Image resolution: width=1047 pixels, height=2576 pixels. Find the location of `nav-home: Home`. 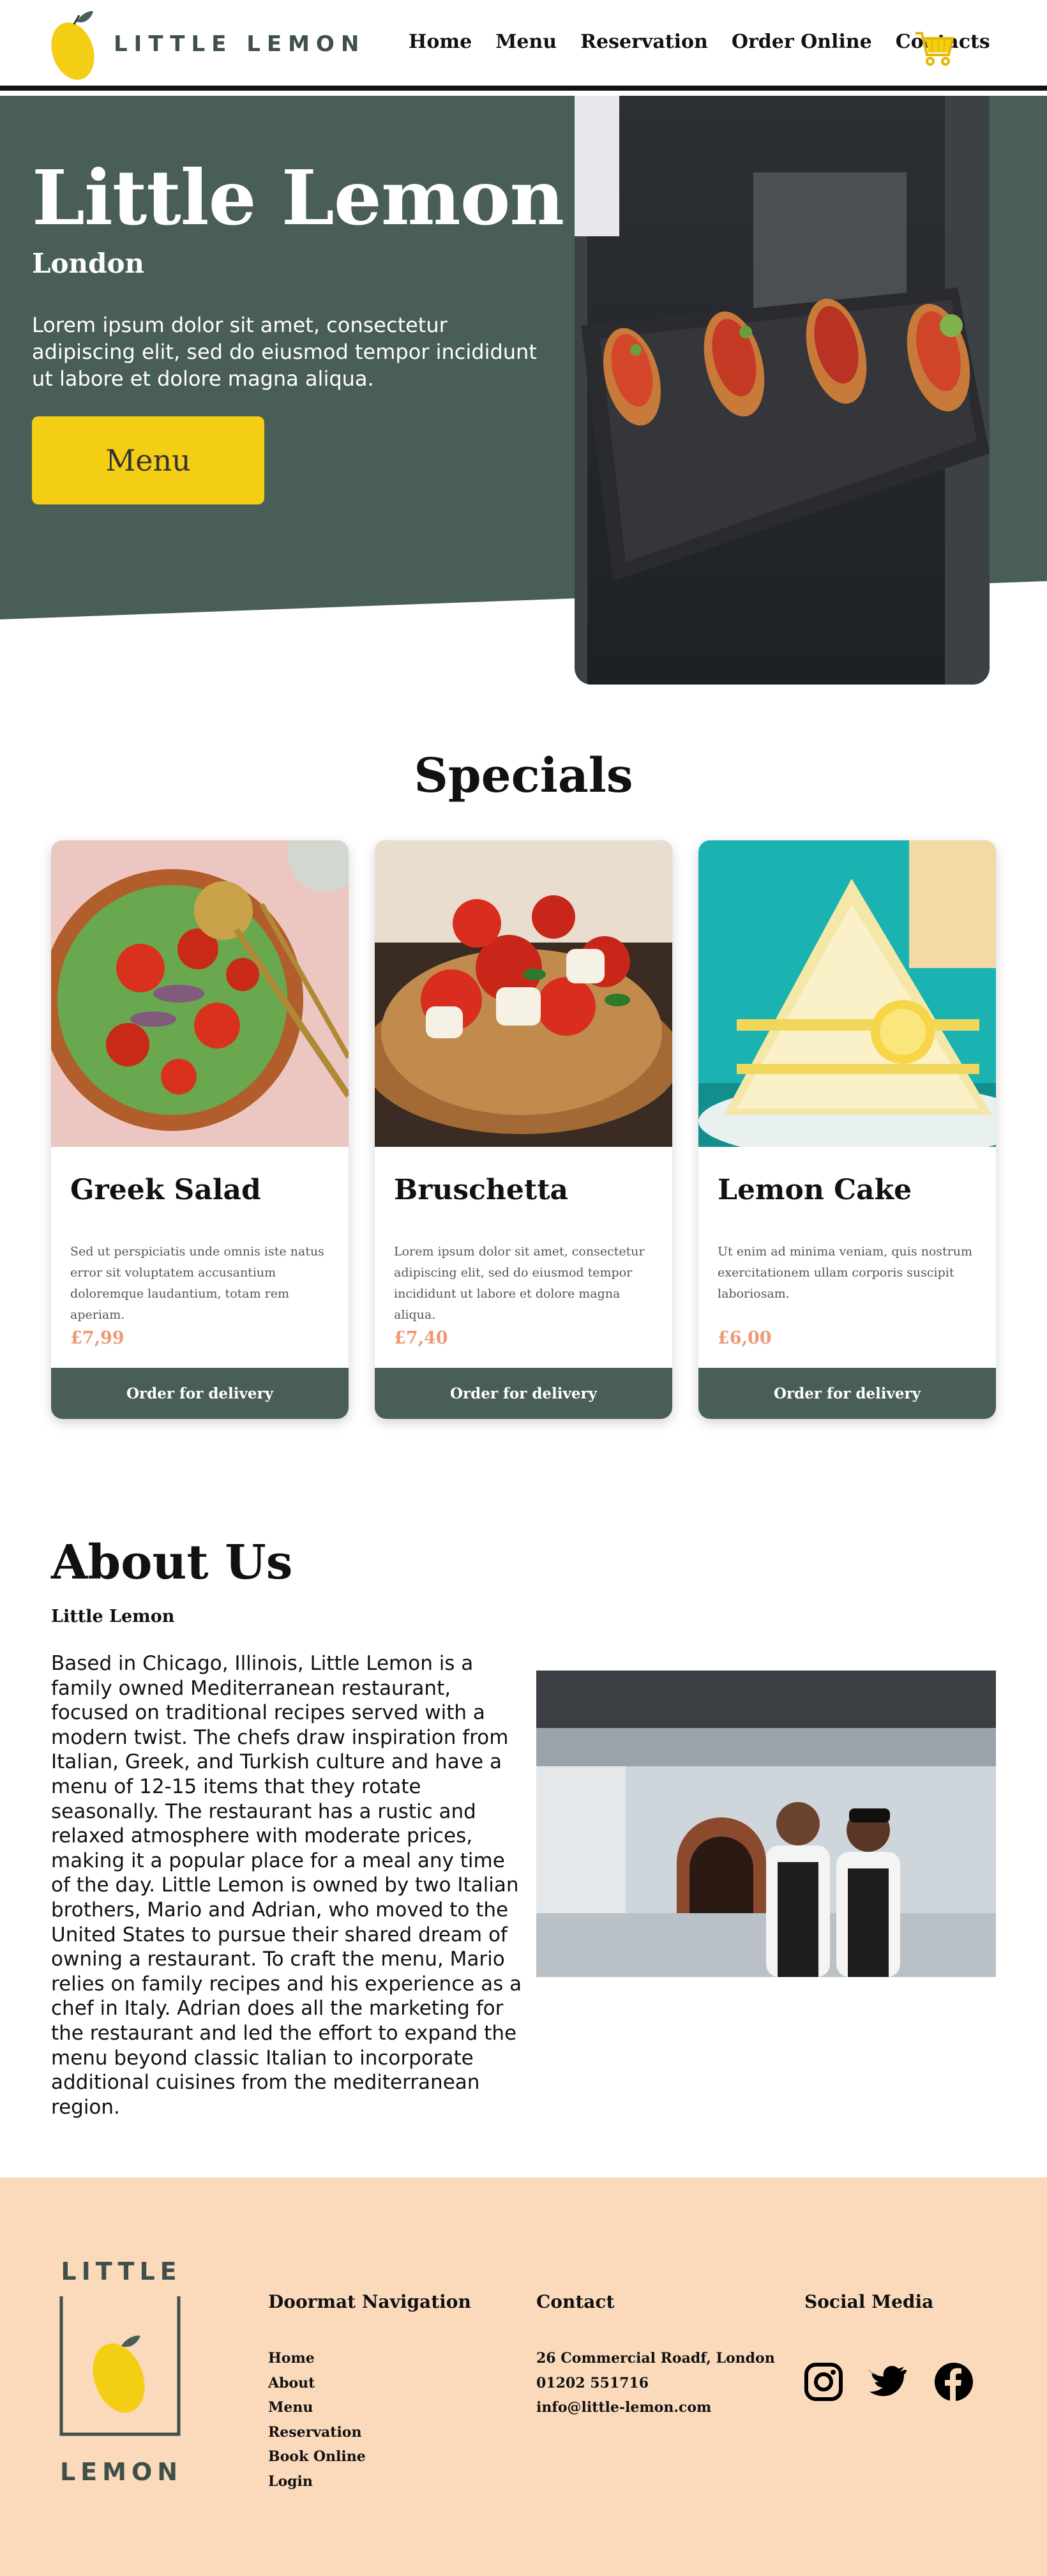

nav-home: Home is located at coordinates (441, 42).